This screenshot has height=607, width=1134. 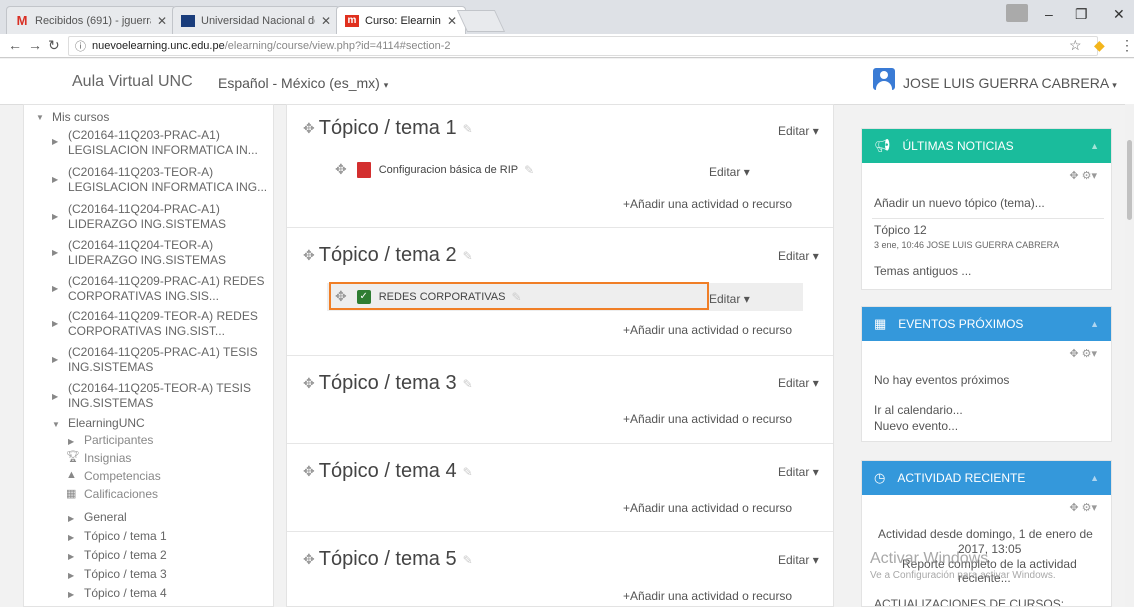 What do you see at coordinates (1119, 14) in the screenshot?
I see `close-window-icon: ✕` at bounding box center [1119, 14].